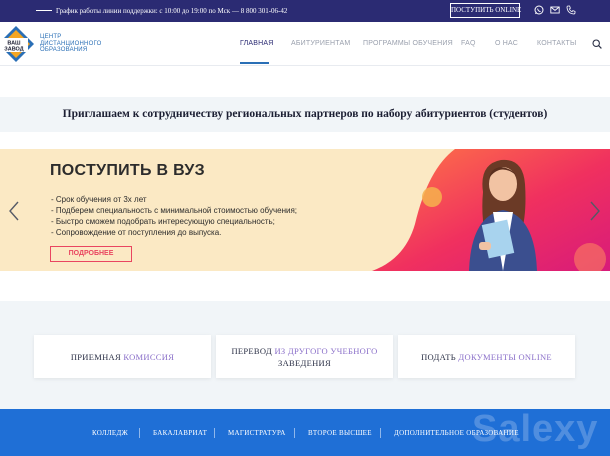 This screenshot has height=456, width=610. Describe the element at coordinates (571, 10) in the screenshot. I see `phone-icon` at that location.